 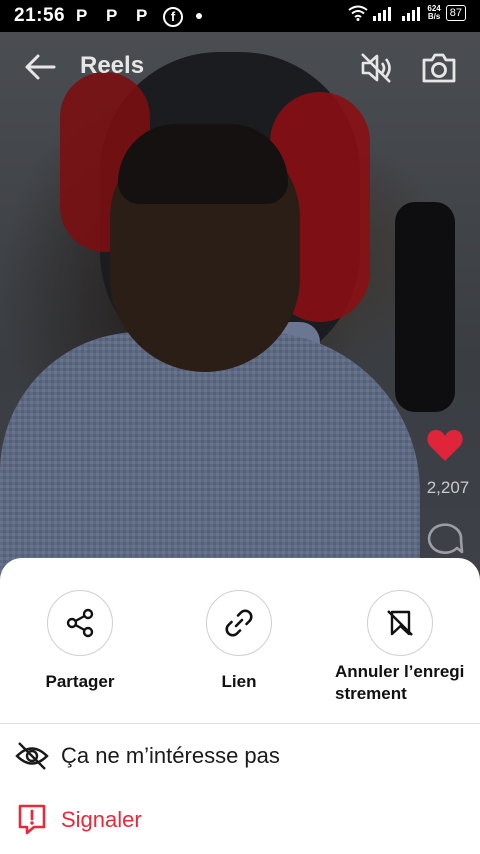 What do you see at coordinates (240, 66) in the screenshot?
I see `reels-header` at bounding box center [240, 66].